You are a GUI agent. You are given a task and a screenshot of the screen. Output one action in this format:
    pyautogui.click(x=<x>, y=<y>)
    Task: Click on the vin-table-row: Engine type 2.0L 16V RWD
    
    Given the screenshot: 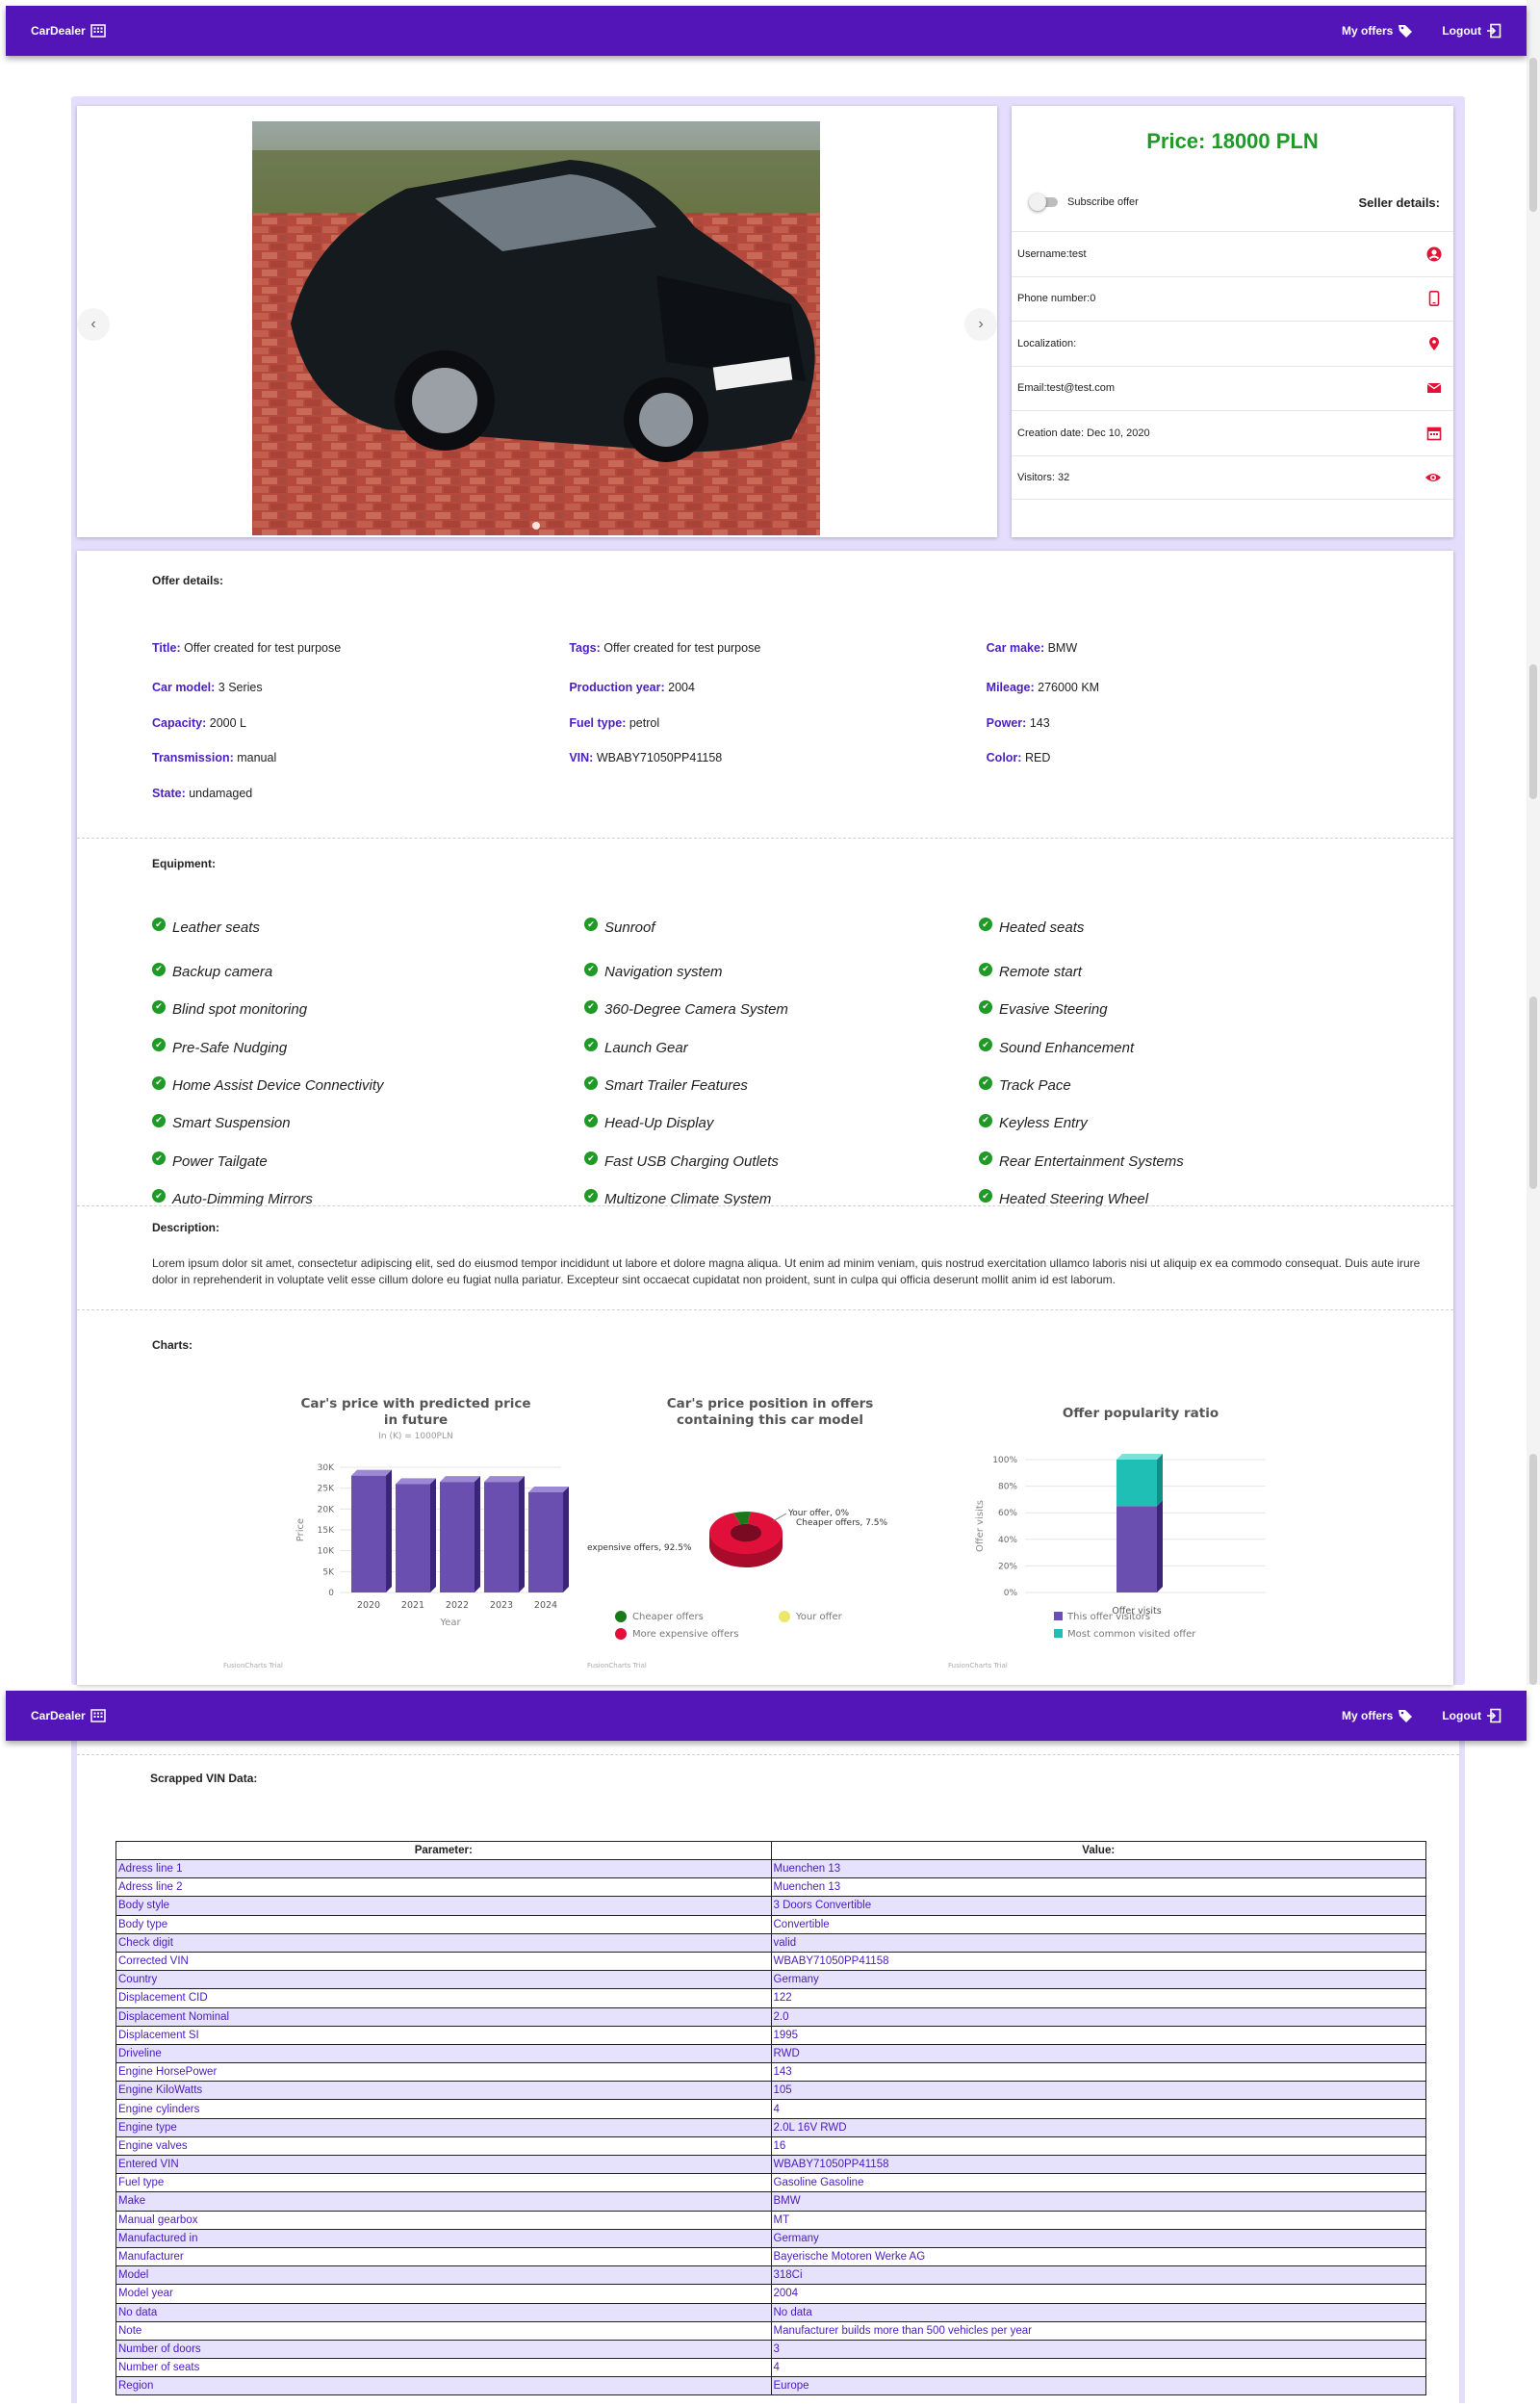 What is the action you would take?
    pyautogui.click(x=771, y=2127)
    